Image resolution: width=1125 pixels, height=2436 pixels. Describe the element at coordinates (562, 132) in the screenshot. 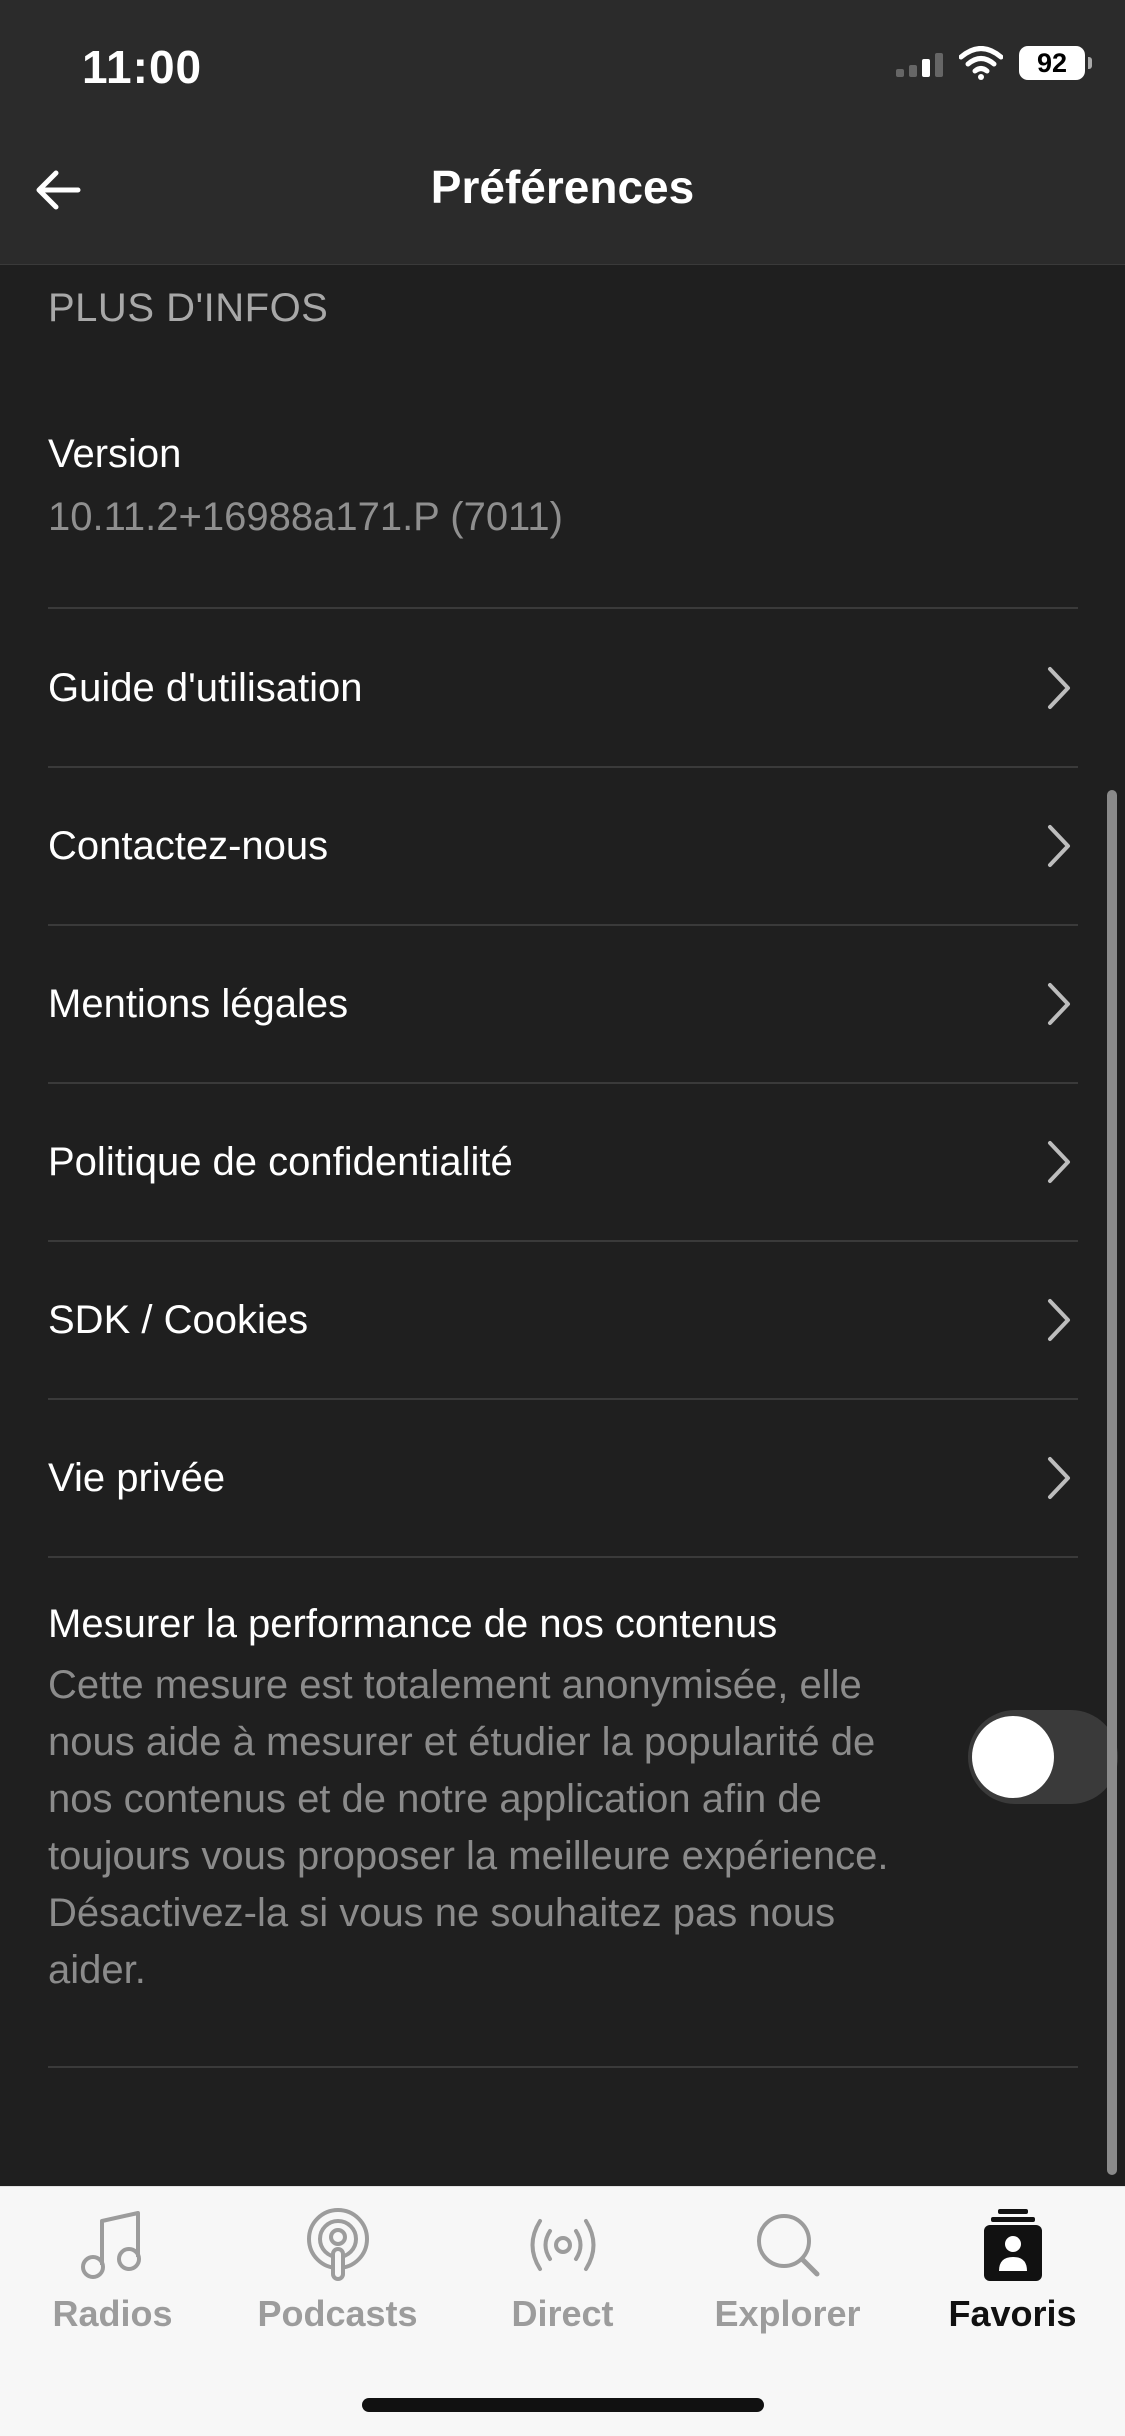

I see `top-bar: 11:00 92 Préférences` at that location.